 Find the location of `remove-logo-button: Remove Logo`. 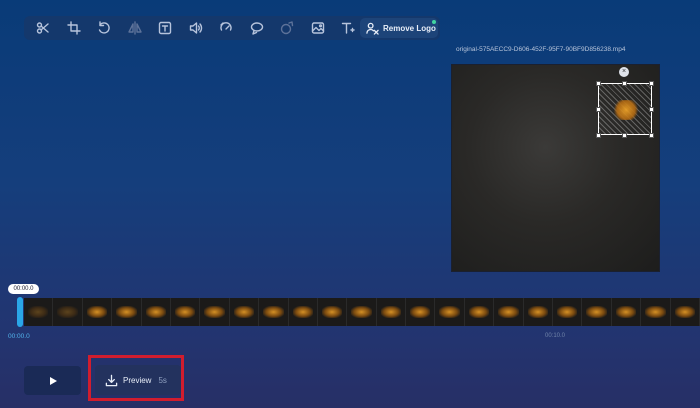

remove-logo-button: Remove Logo is located at coordinates (399, 28).